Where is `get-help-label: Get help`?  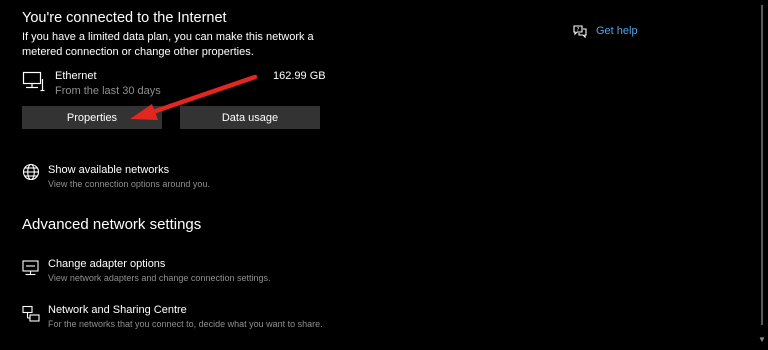 get-help-label: Get help is located at coordinates (617, 31).